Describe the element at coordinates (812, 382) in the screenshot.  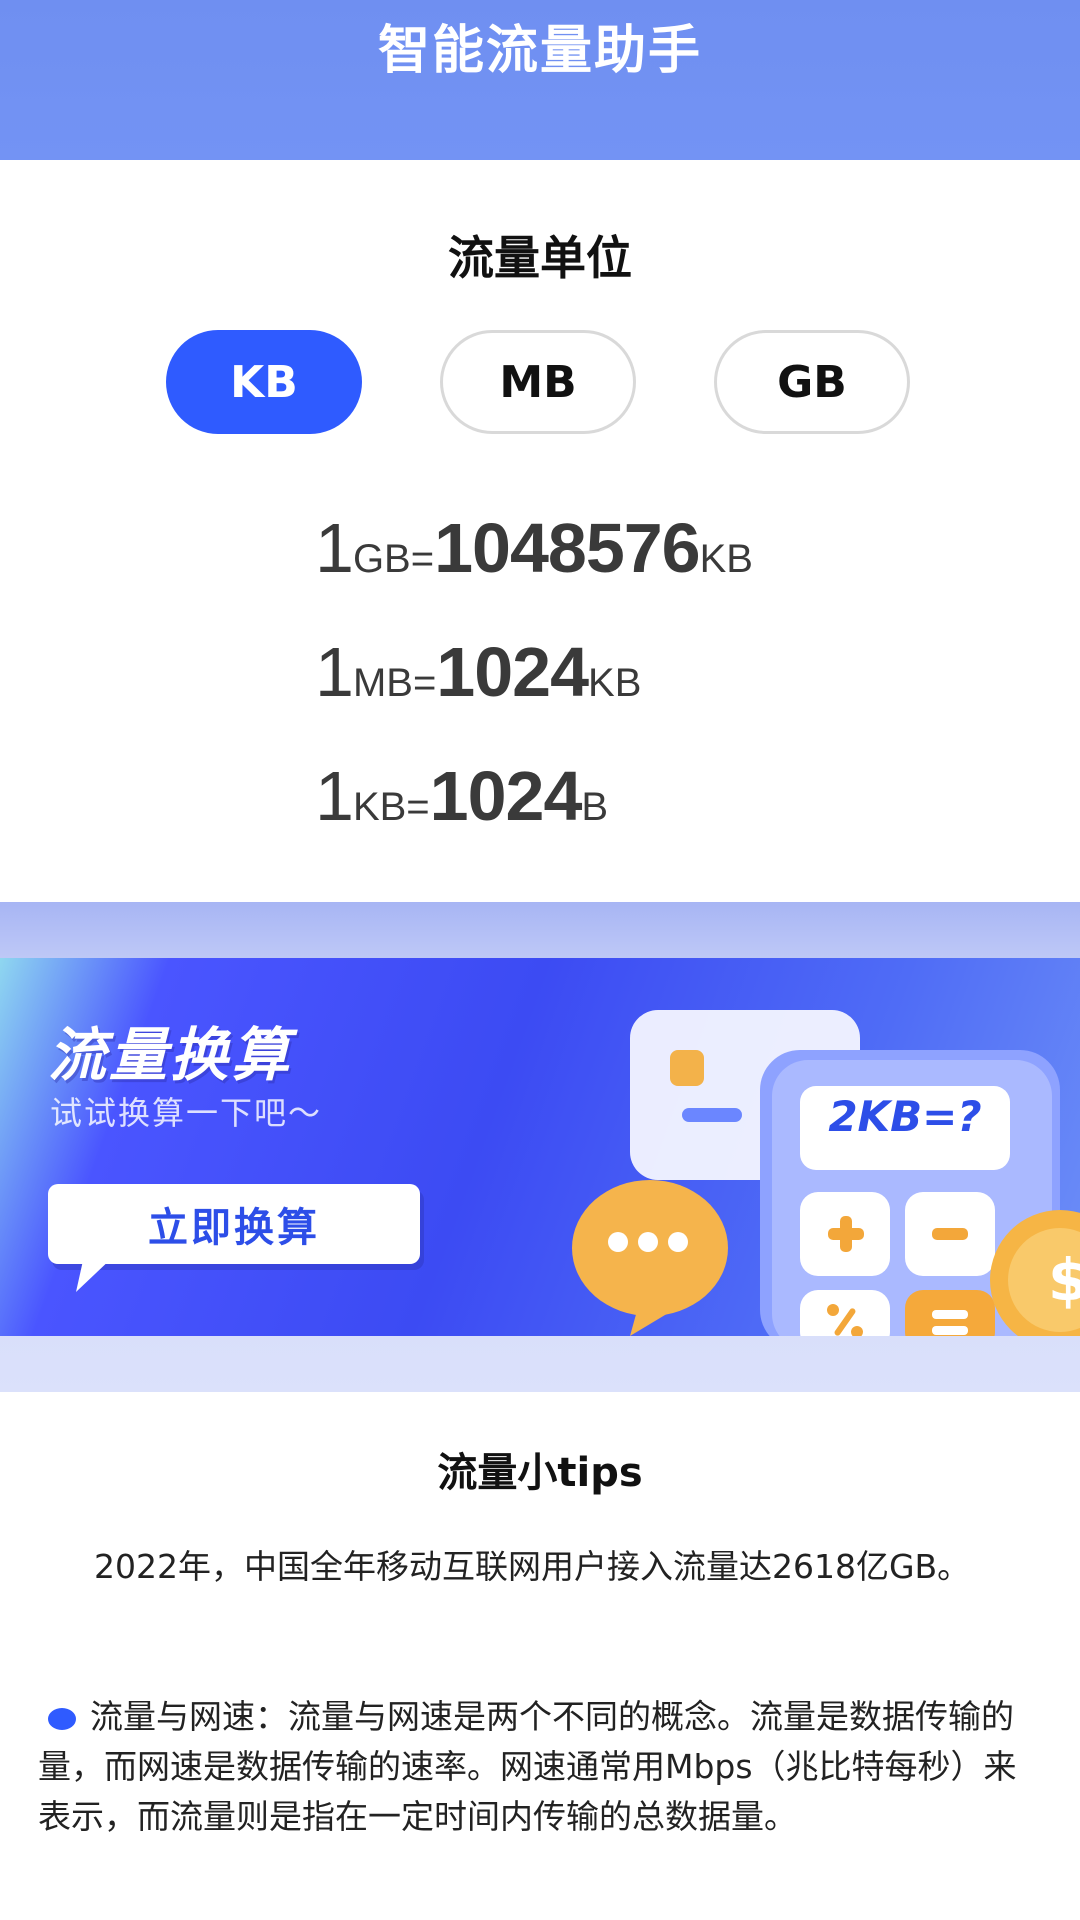
I see `unit-option-gb: GB` at that location.